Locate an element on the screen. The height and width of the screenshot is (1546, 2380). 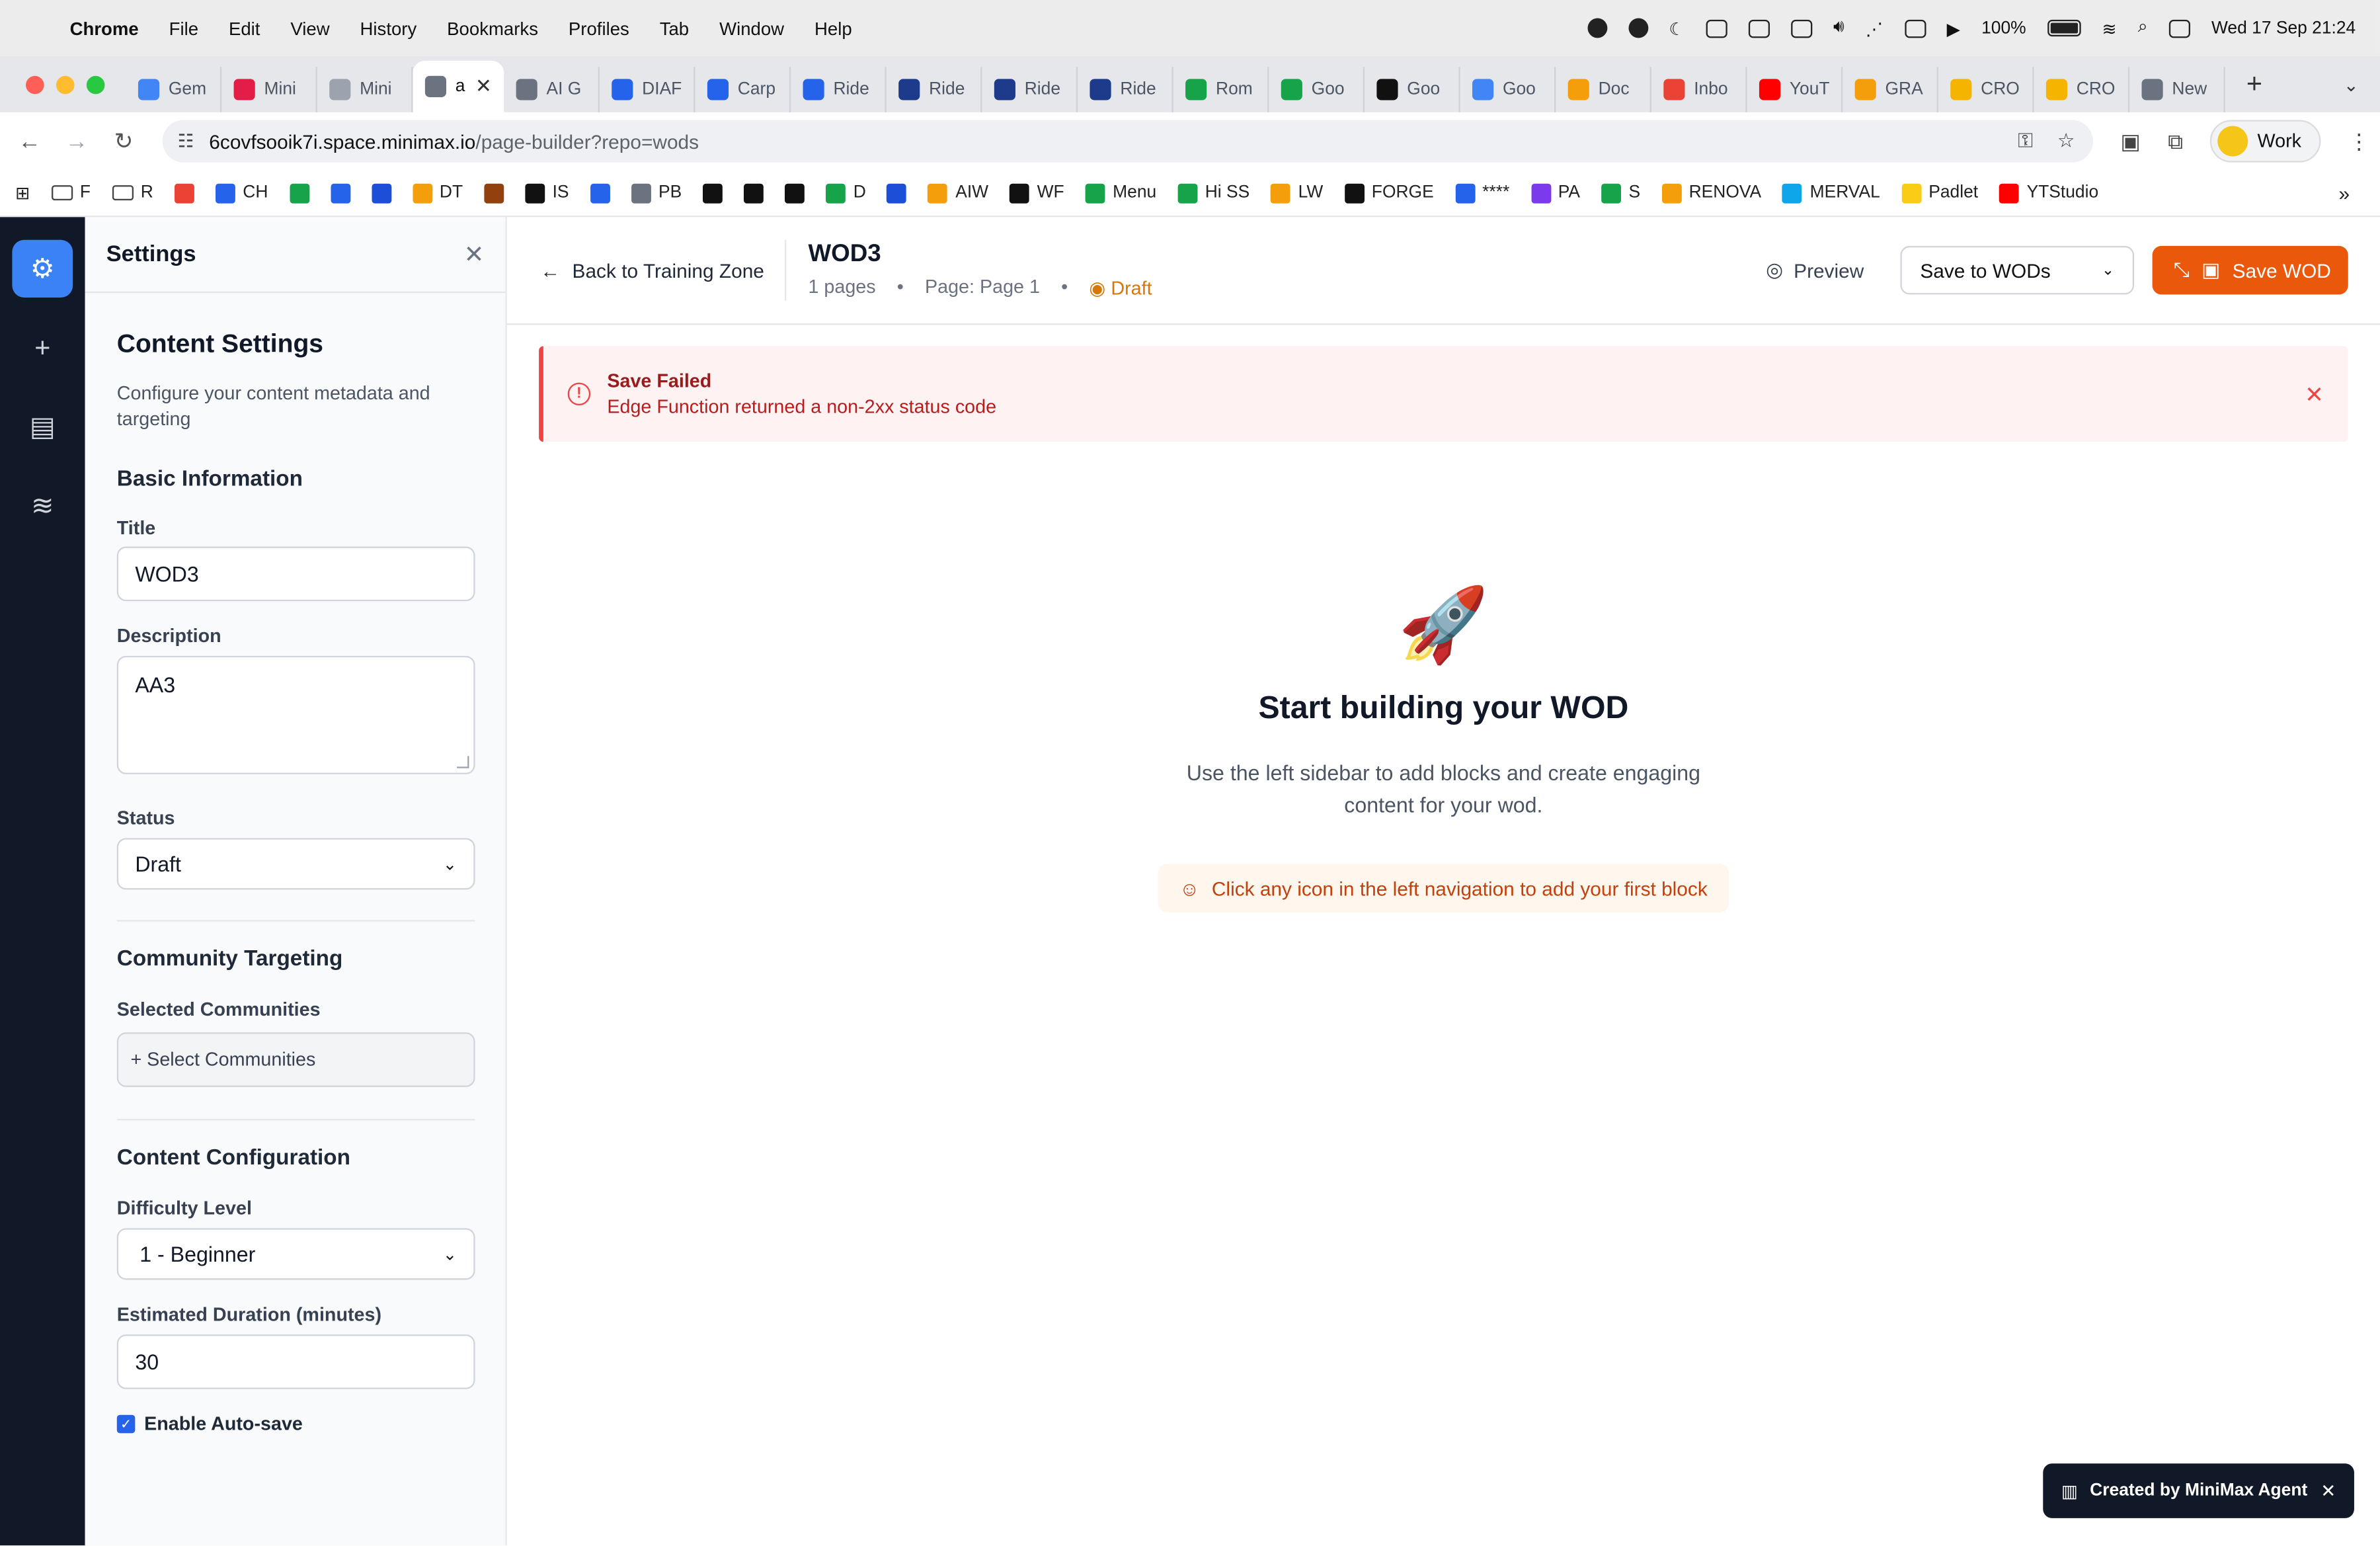
keyboard-icon is located at coordinates (1915, 28).